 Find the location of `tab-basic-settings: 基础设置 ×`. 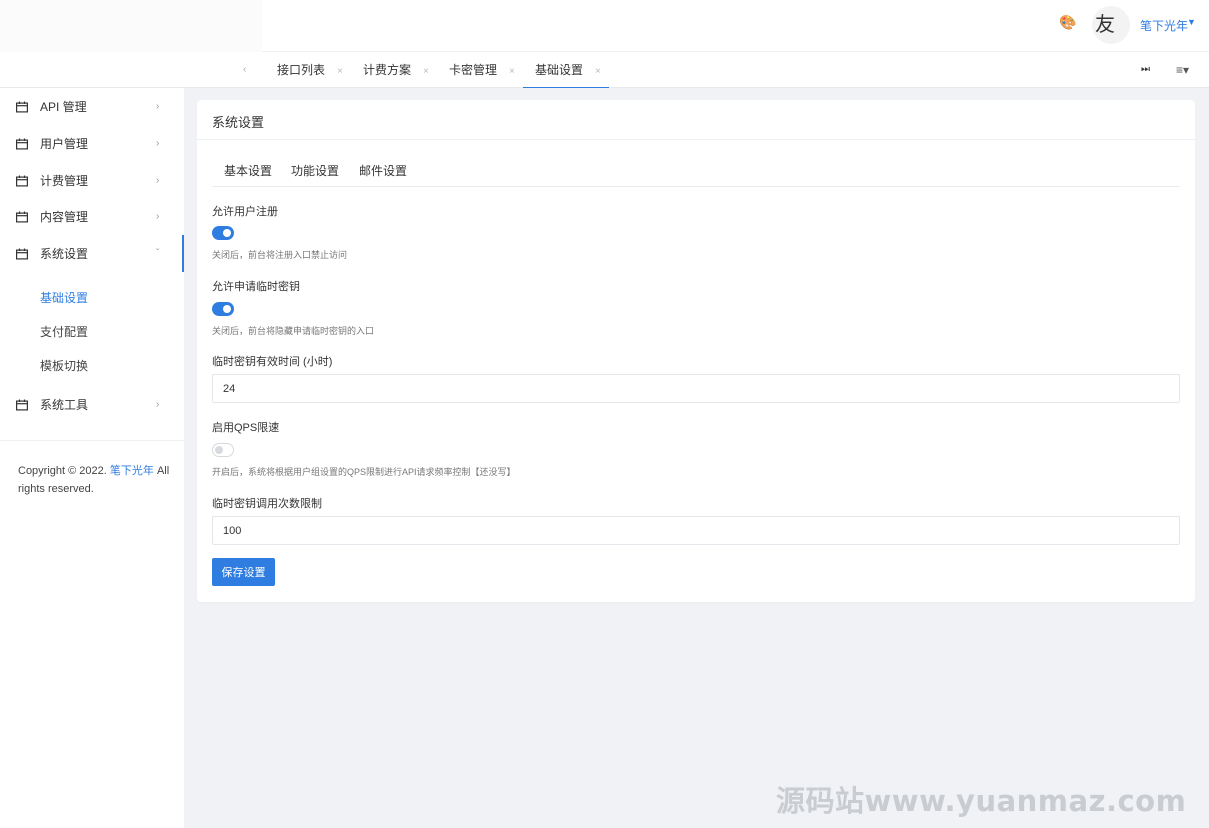

tab-basic-settings: 基础设置 × is located at coordinates (566, 70).